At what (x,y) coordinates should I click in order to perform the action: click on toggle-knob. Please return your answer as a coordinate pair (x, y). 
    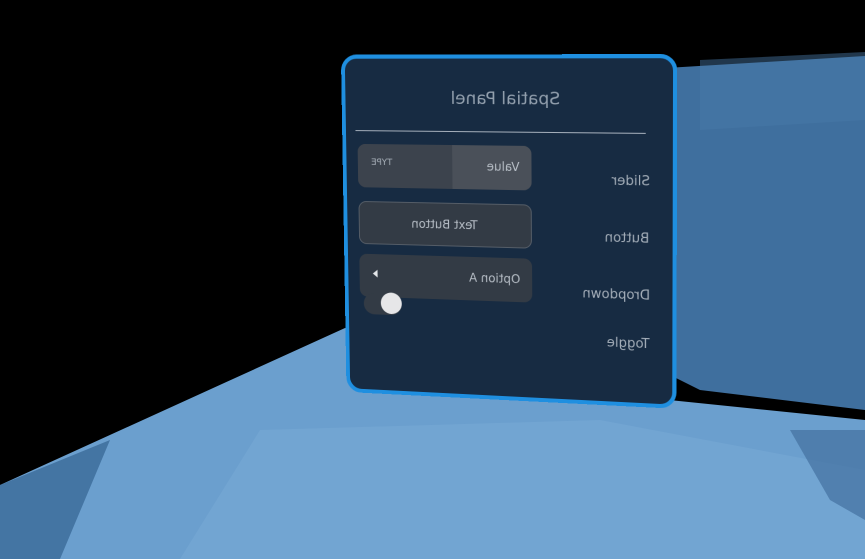
    Looking at the image, I should click on (391, 303).